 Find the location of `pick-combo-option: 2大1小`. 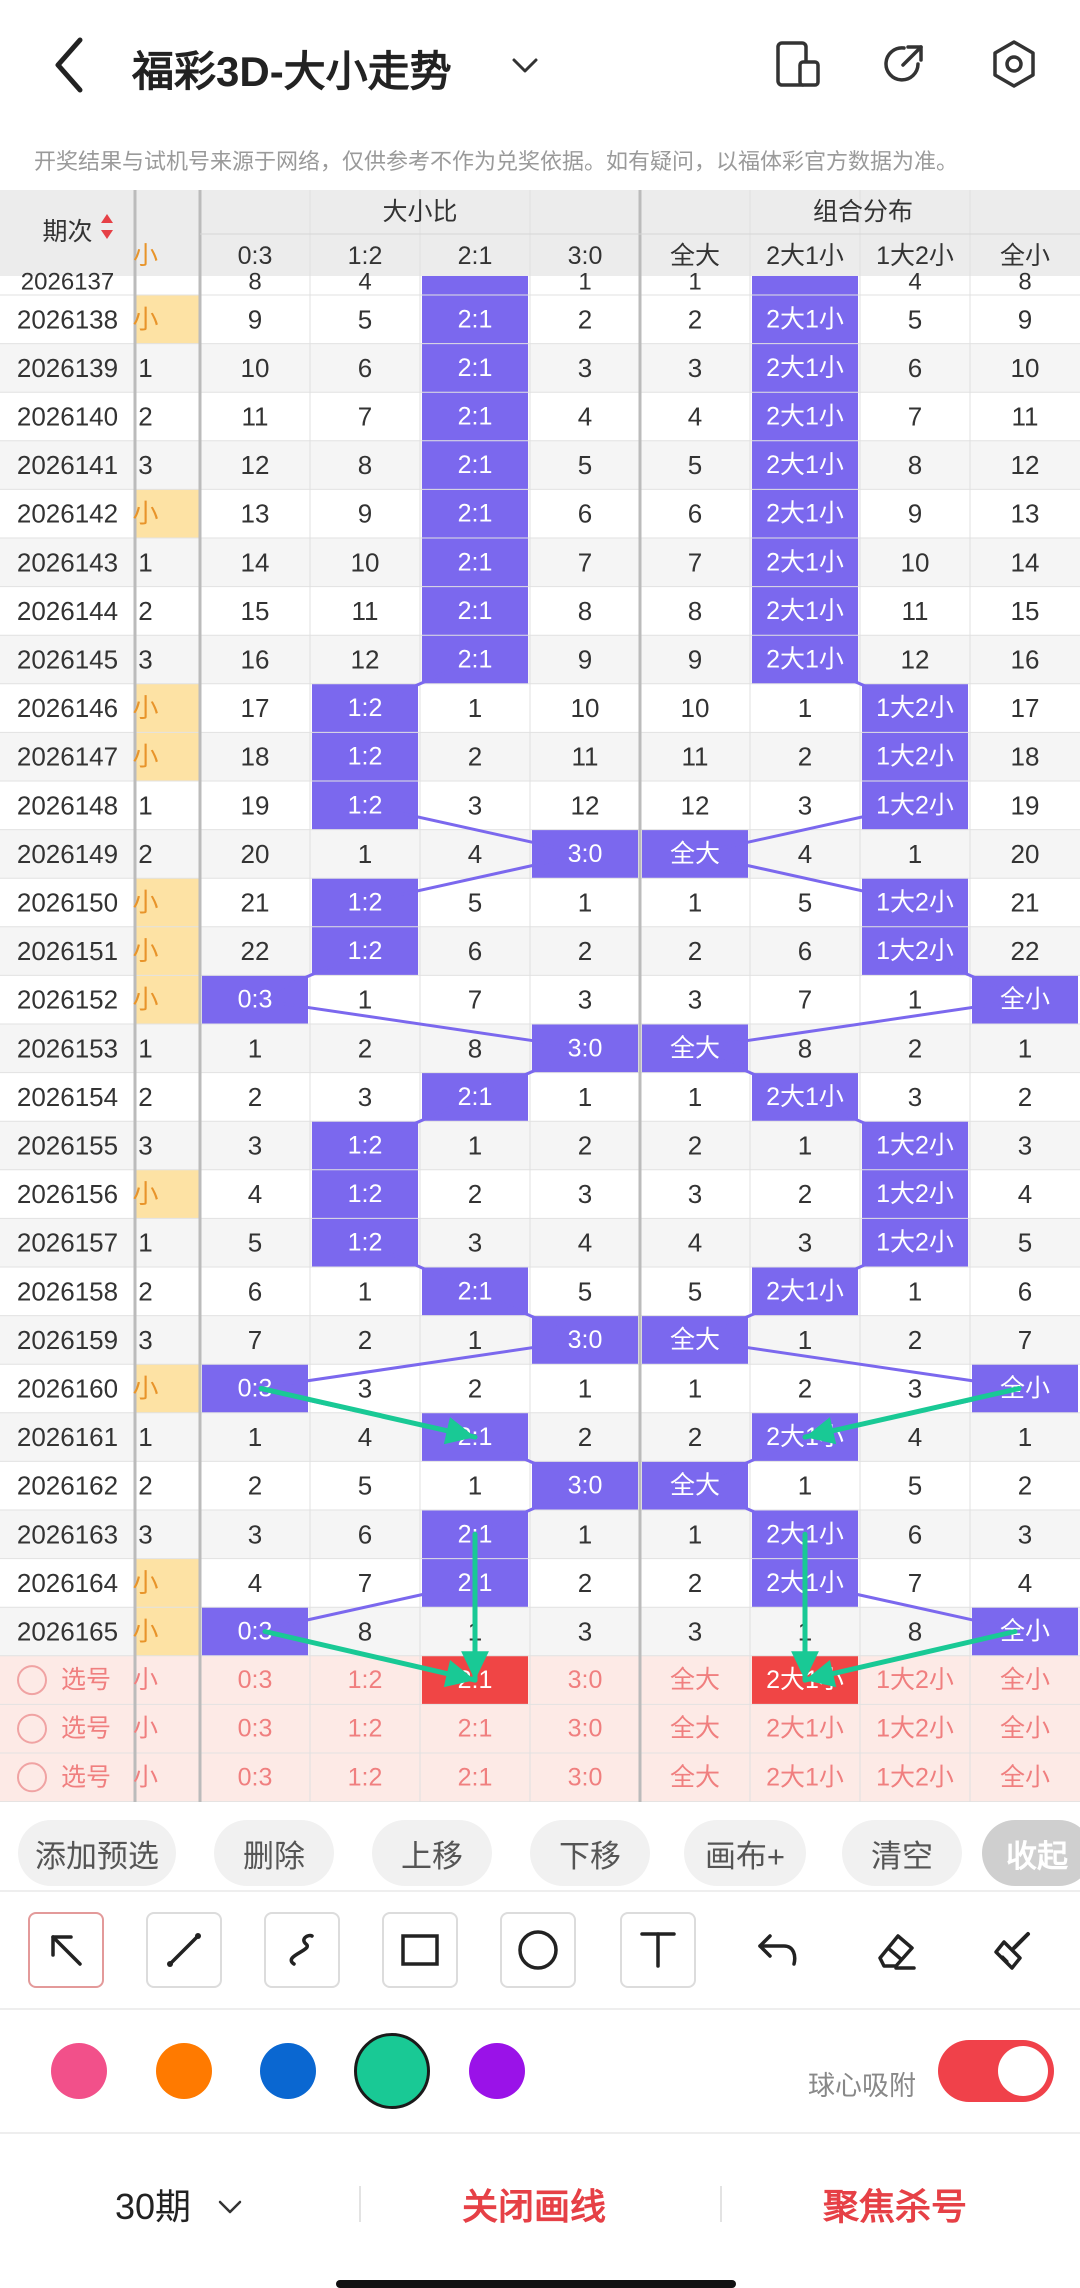

pick-combo-option: 2大1小 is located at coordinates (805, 1729).